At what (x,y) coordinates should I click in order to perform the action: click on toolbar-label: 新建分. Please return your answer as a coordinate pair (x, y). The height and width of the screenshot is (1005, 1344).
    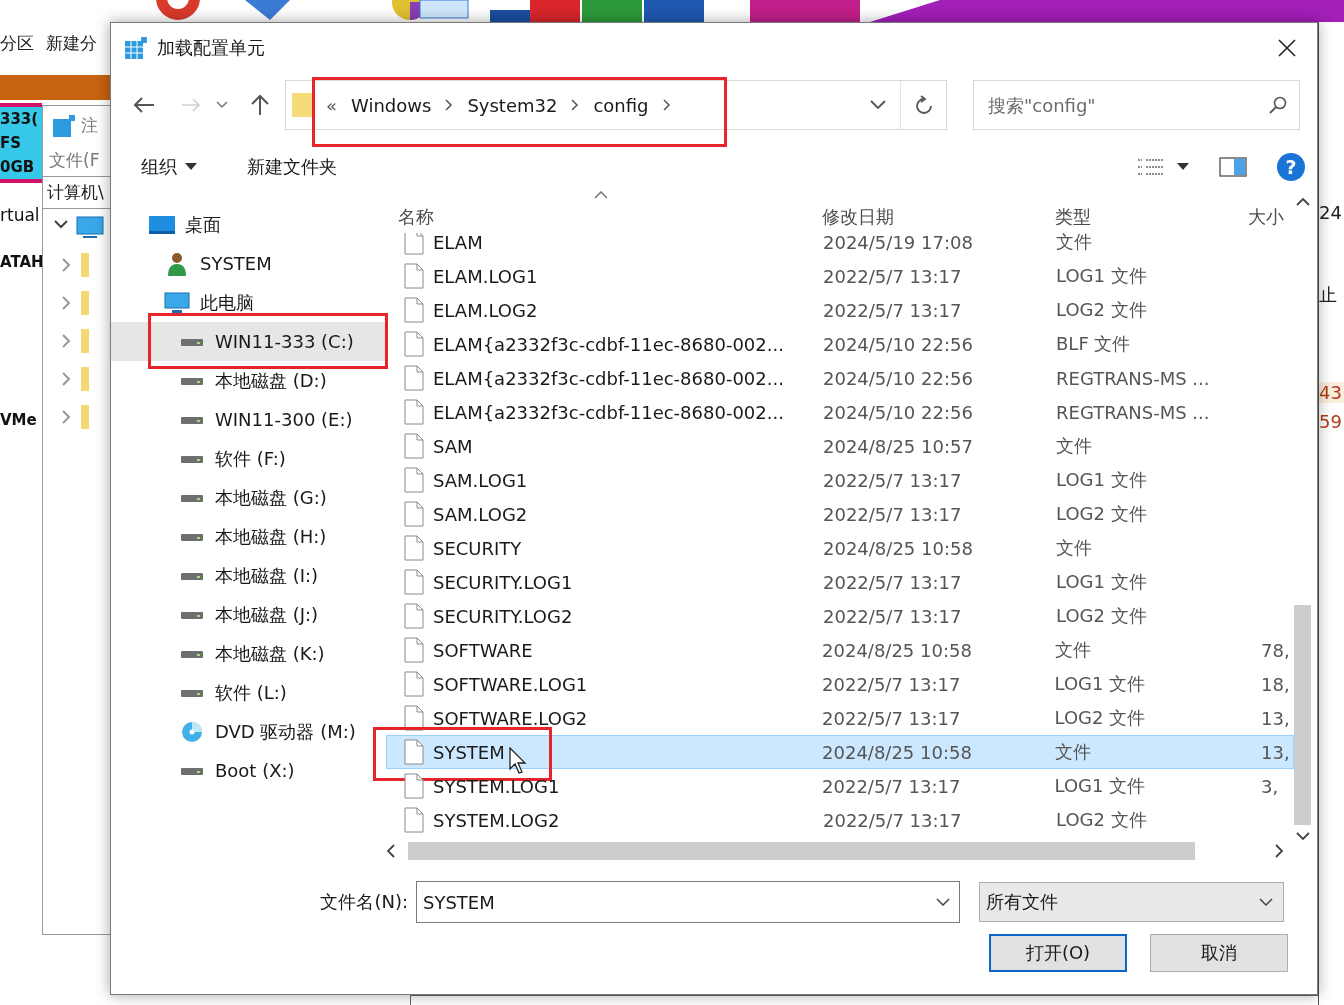
    Looking at the image, I should click on (71, 43).